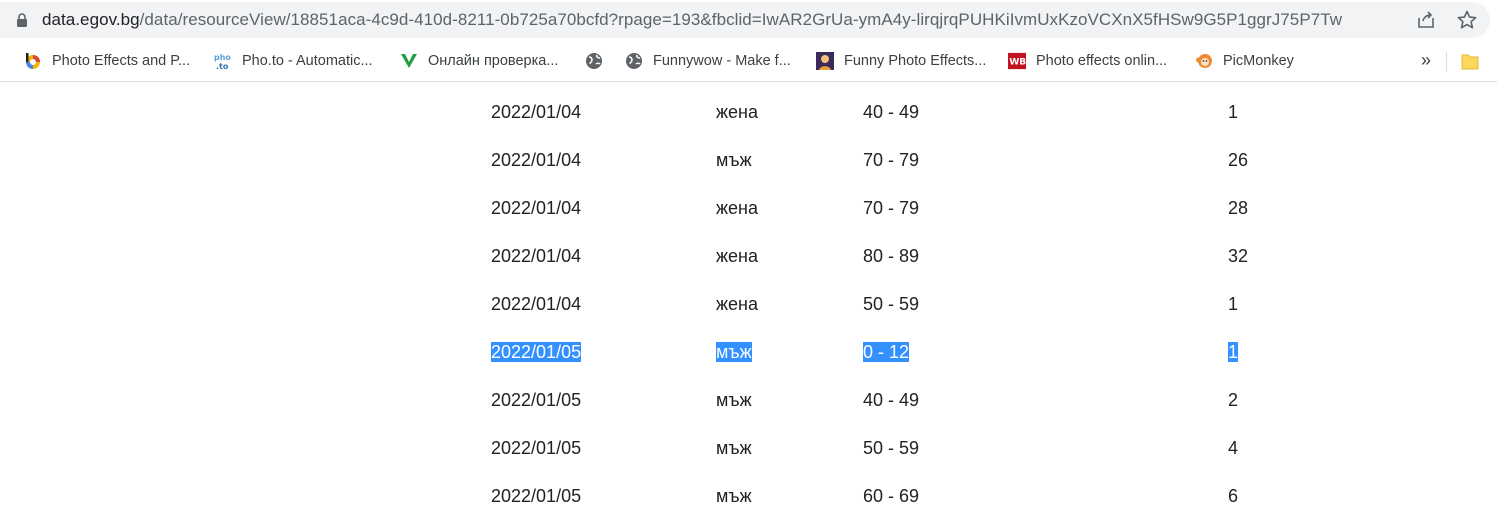 This screenshot has height=520, width=1497. I want to click on share-icon, so click(1426, 20).